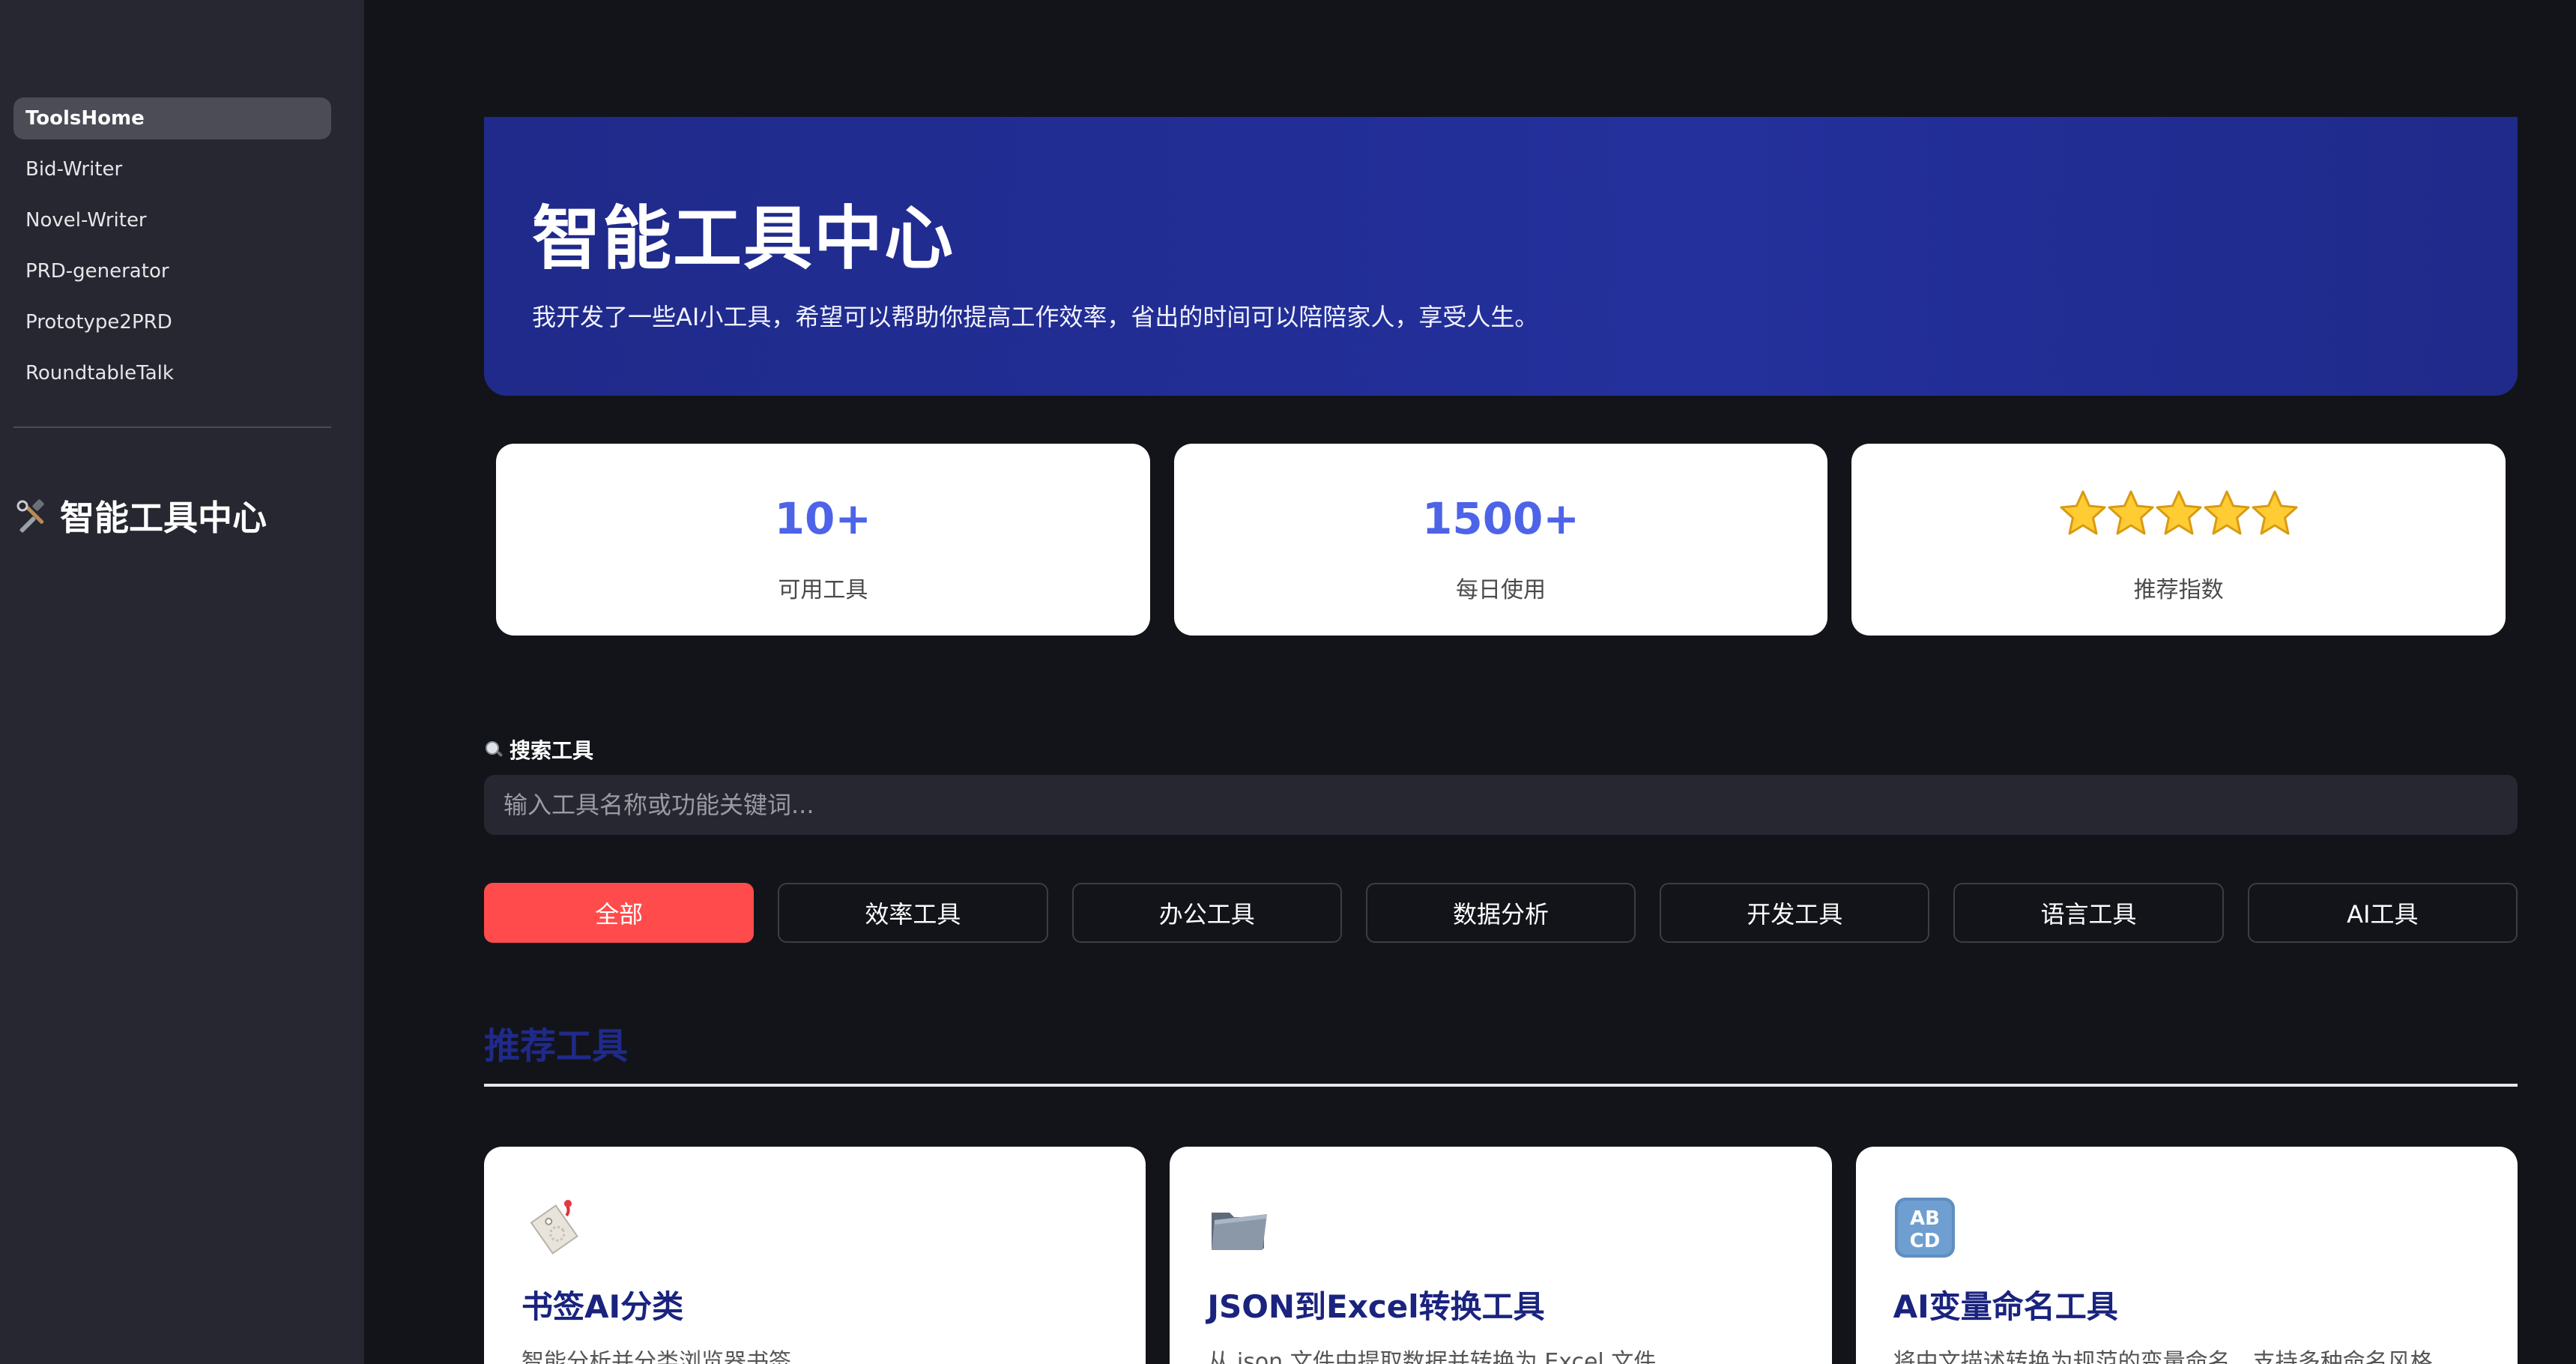 Image resolution: width=2576 pixels, height=1364 pixels. I want to click on filter-data-analysis-button: 数据分析, so click(1500, 913).